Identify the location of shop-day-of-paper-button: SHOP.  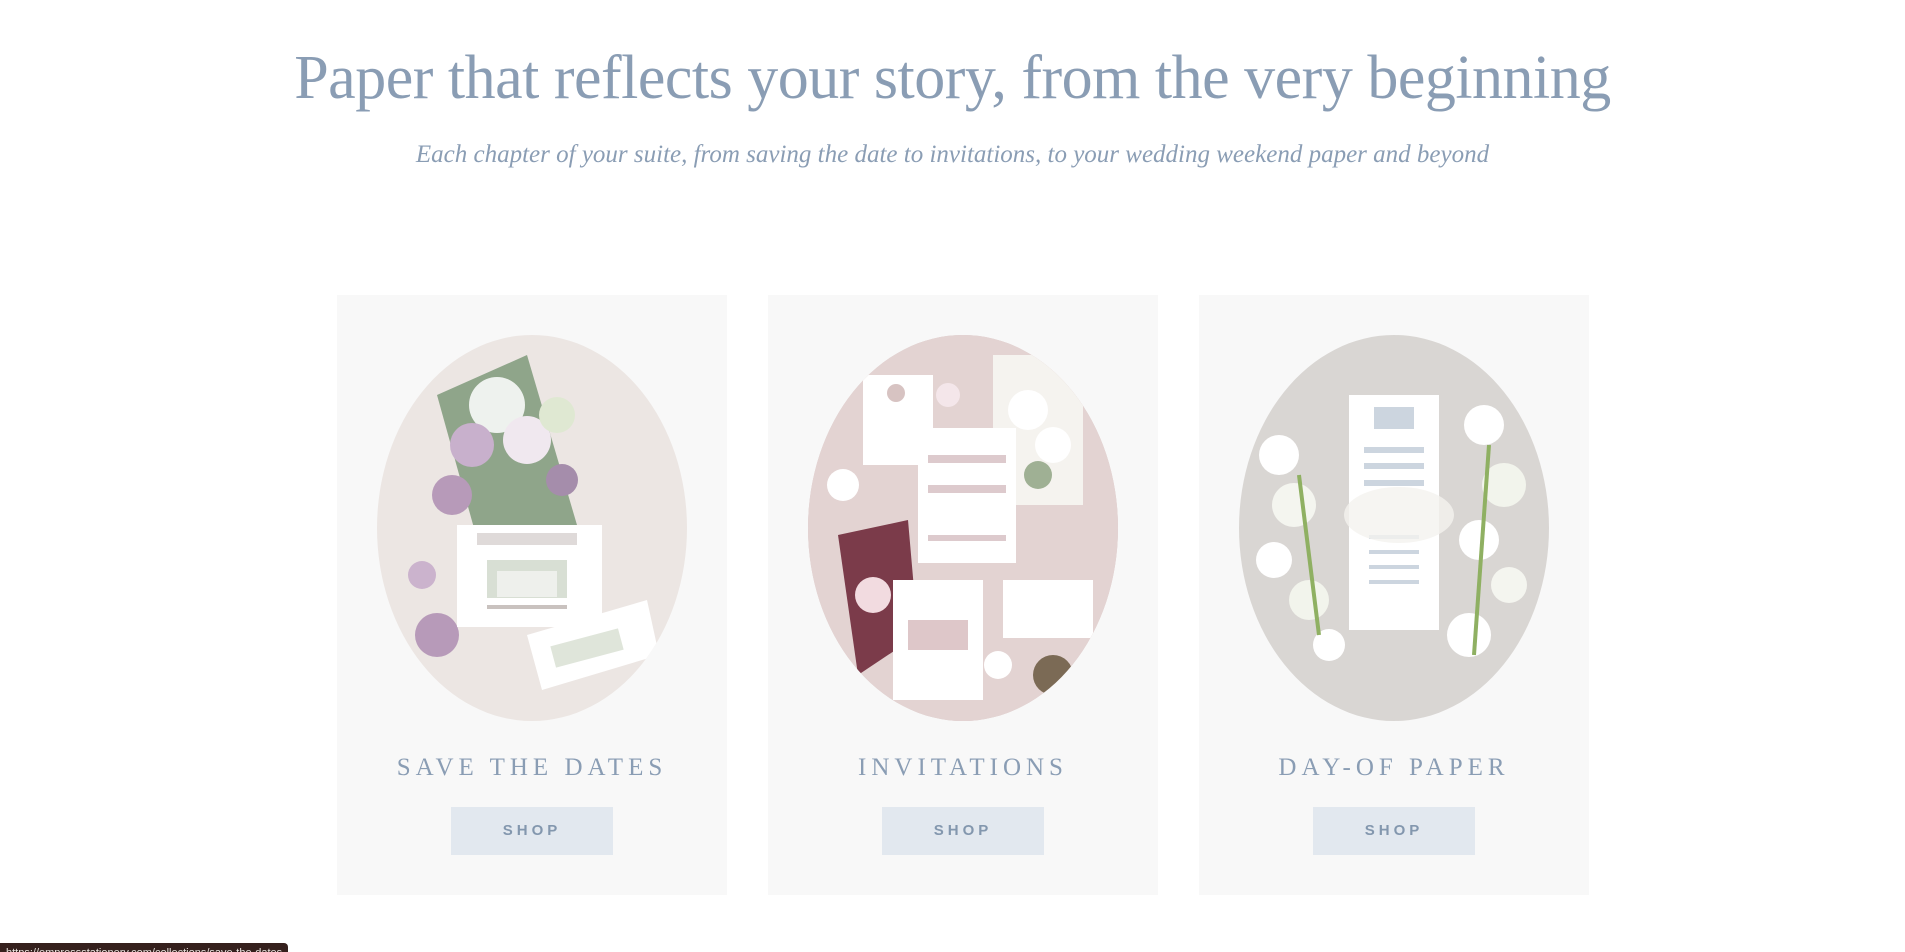
(1394, 831).